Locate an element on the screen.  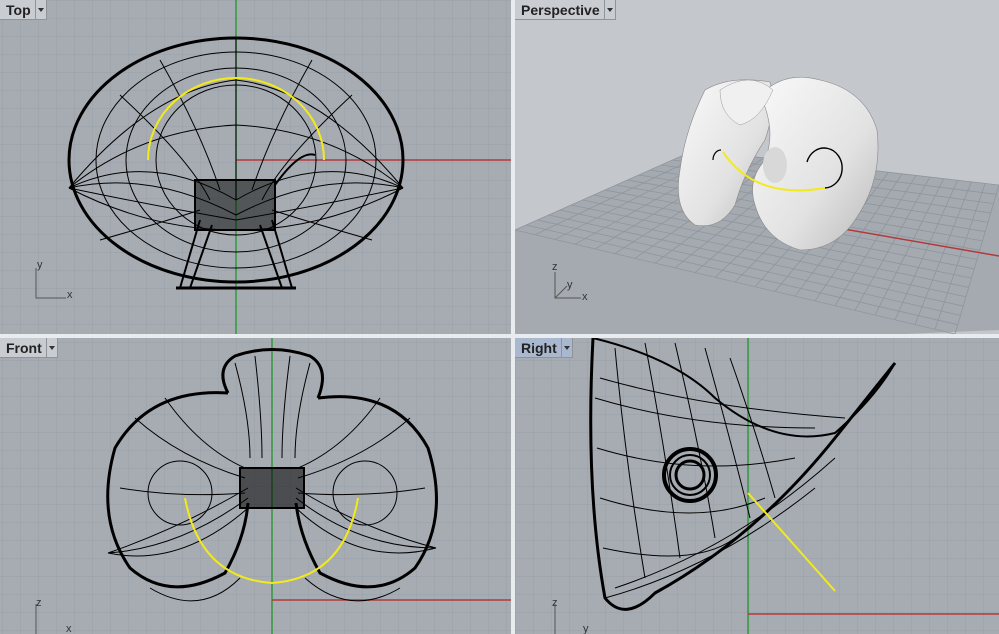
viewport-tab-top: Top is located at coordinates (23, 10).